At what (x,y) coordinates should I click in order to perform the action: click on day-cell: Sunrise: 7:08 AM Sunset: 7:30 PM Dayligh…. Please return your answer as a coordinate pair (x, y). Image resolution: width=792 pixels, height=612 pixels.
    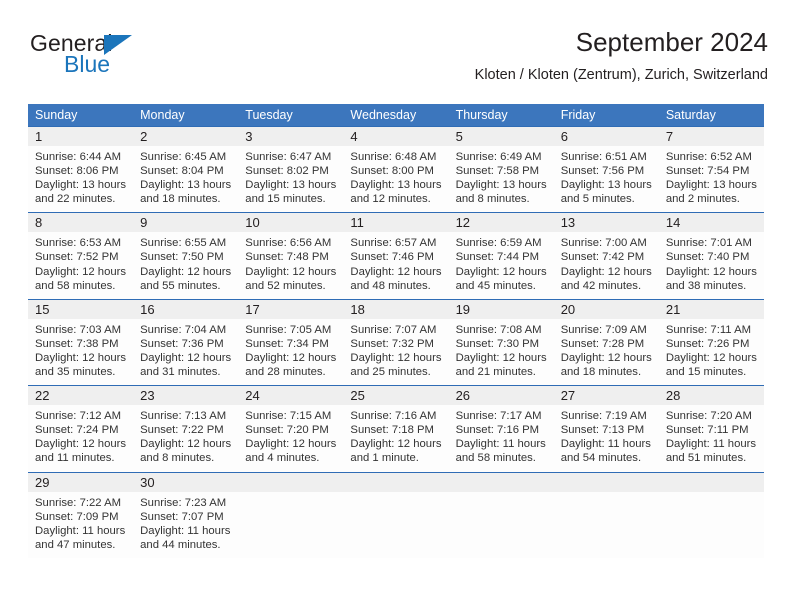
    Looking at the image, I should click on (501, 352).